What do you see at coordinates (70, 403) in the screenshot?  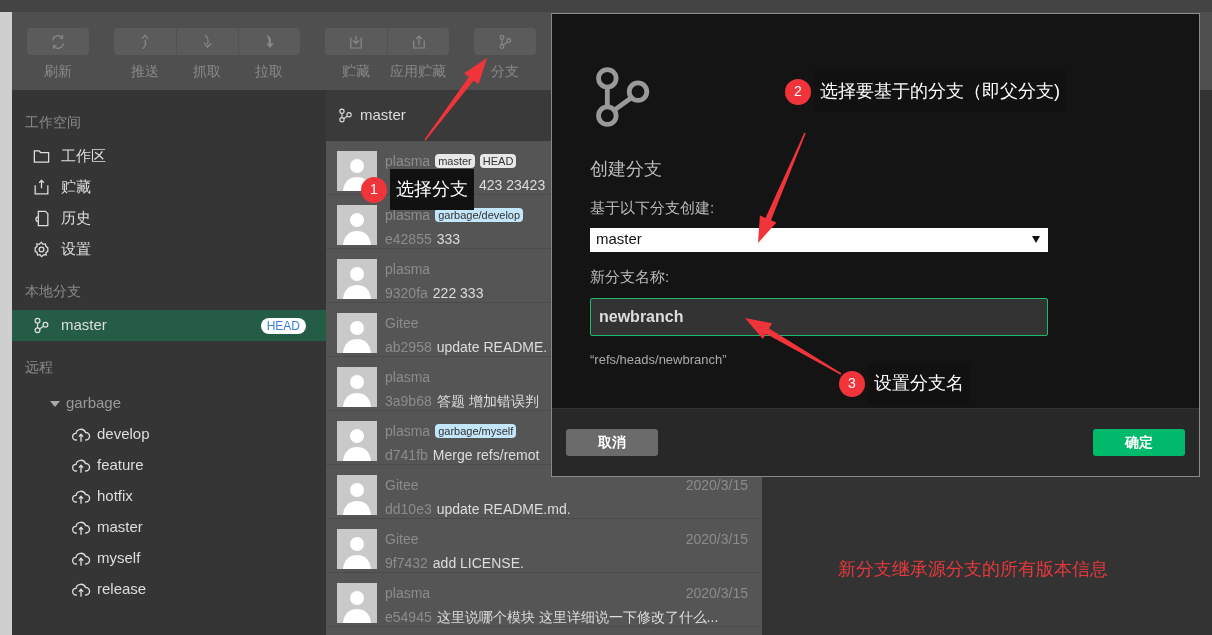 I see `tree-node: garbage` at bounding box center [70, 403].